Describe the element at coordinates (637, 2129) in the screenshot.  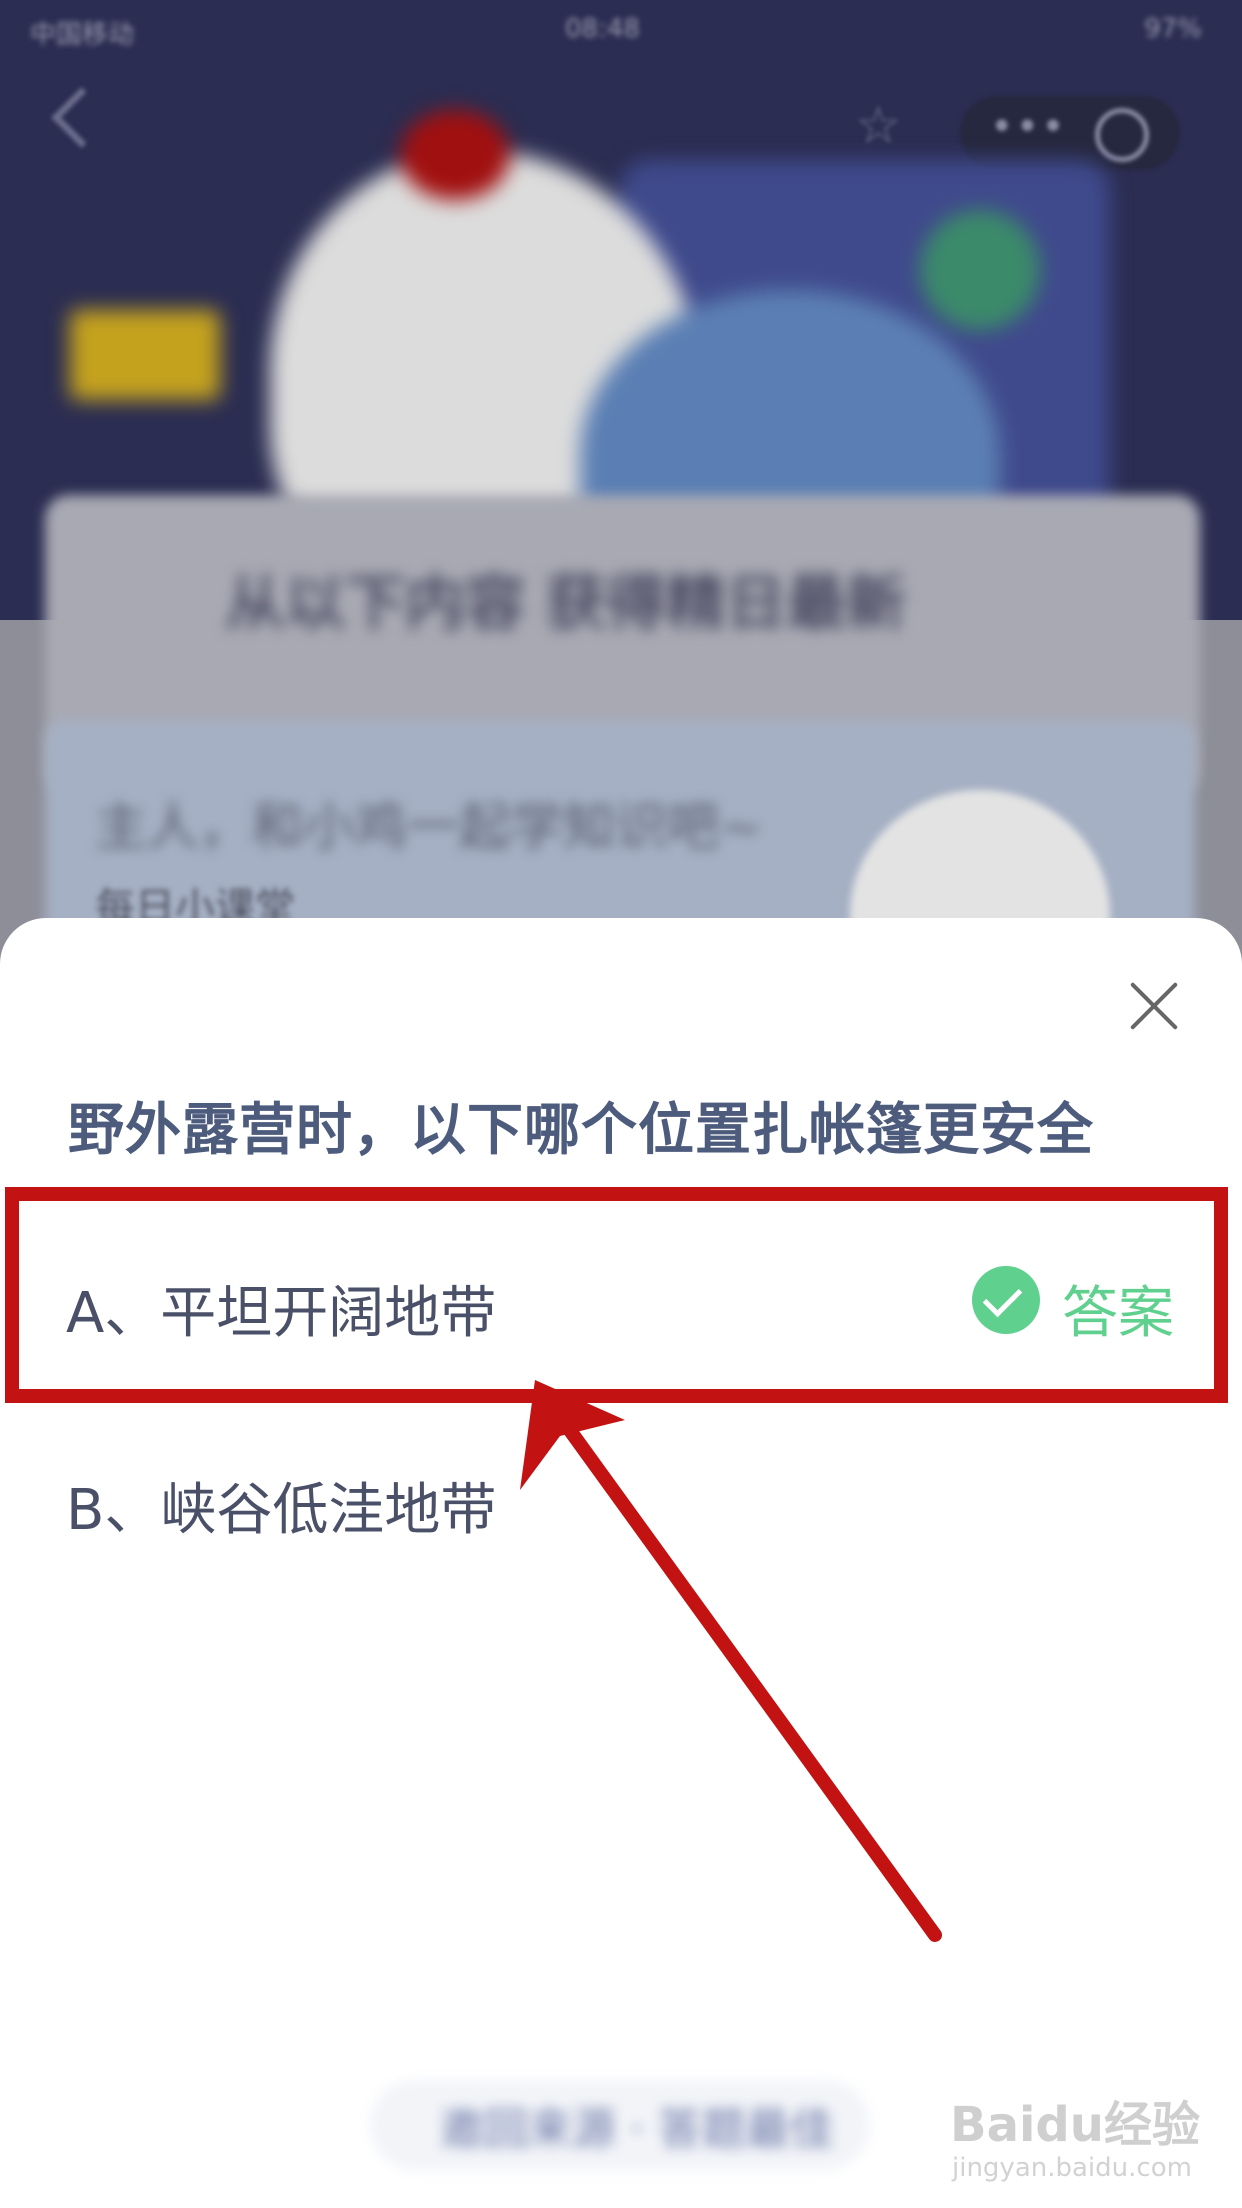
I see `bottom-action-label: 邀回来源 · 答题最佳` at that location.